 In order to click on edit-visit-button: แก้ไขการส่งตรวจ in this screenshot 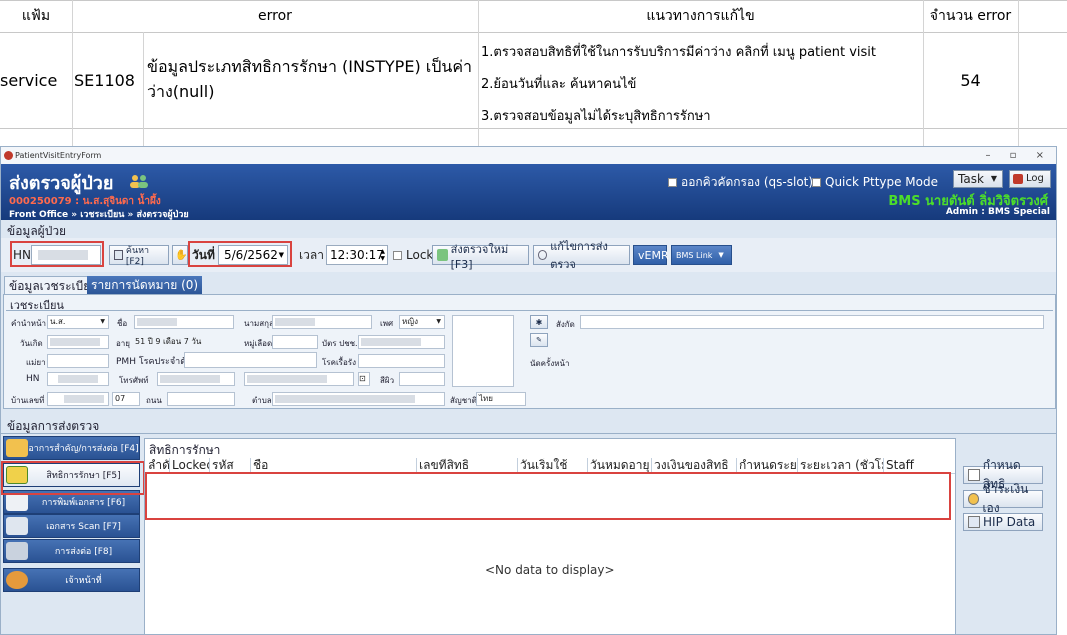, I will do `click(581, 255)`.